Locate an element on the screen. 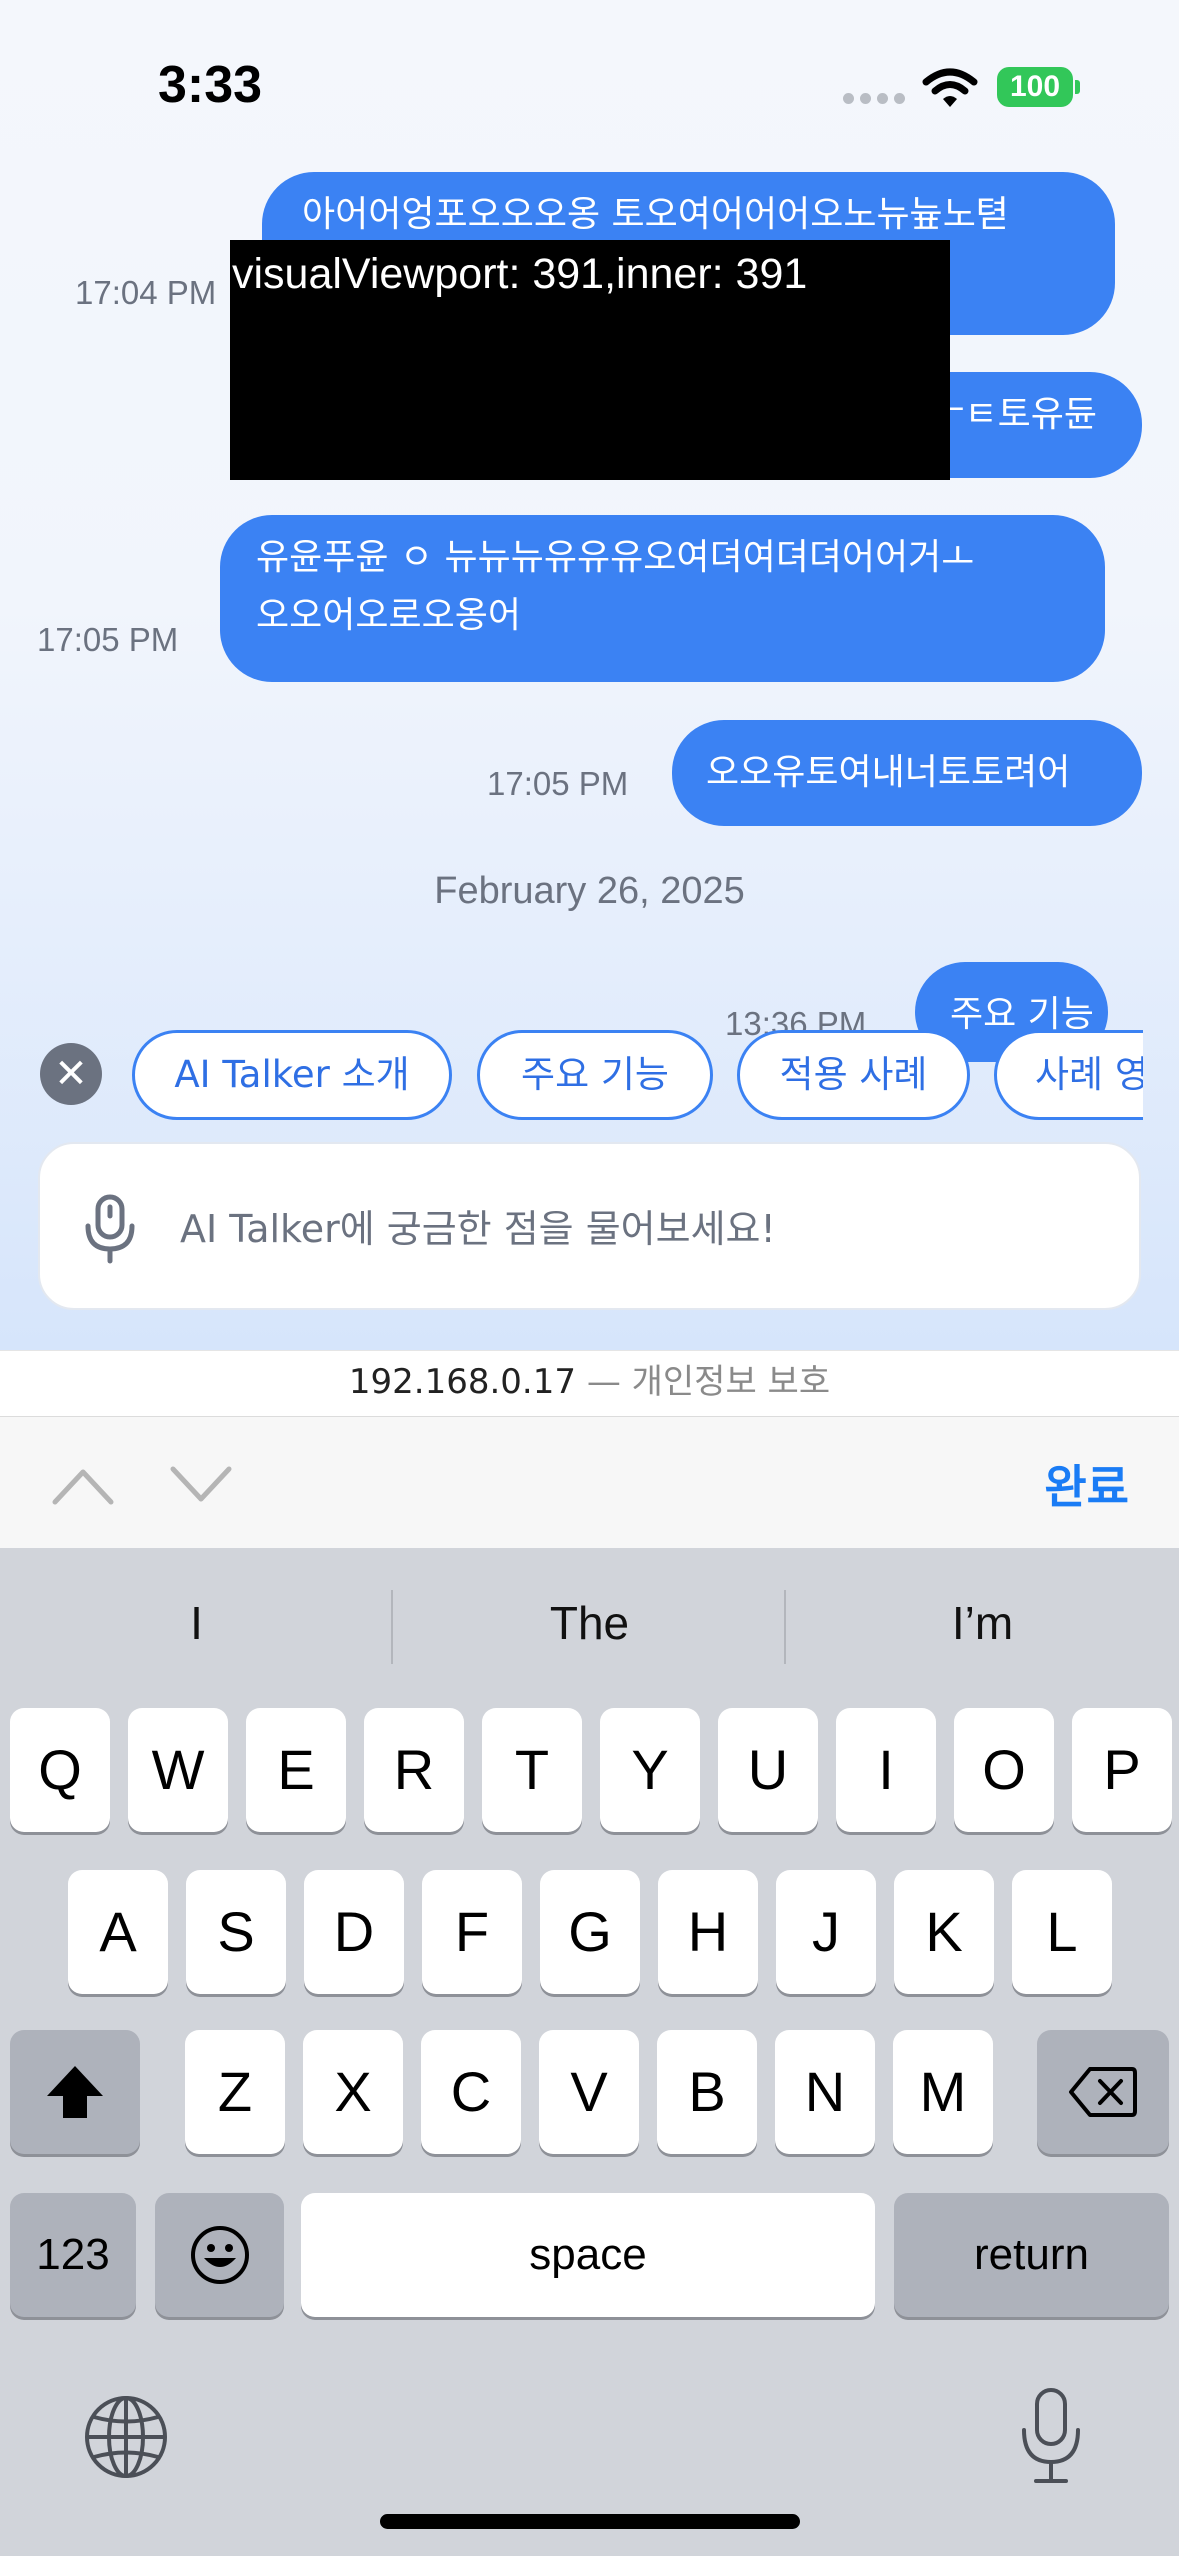 This screenshot has height=2556, width=1179. message-bubble: 오오유토여내너토토려어 is located at coordinates (907, 773).